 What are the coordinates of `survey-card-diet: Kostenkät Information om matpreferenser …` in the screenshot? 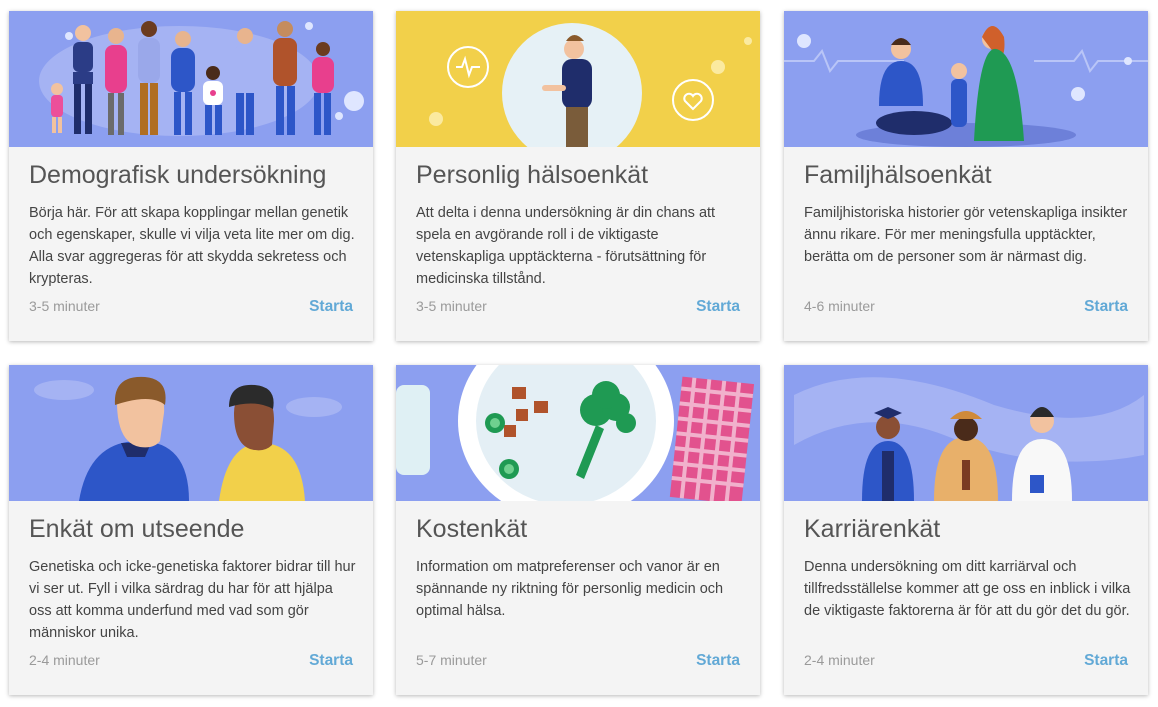 It's located at (578, 530).